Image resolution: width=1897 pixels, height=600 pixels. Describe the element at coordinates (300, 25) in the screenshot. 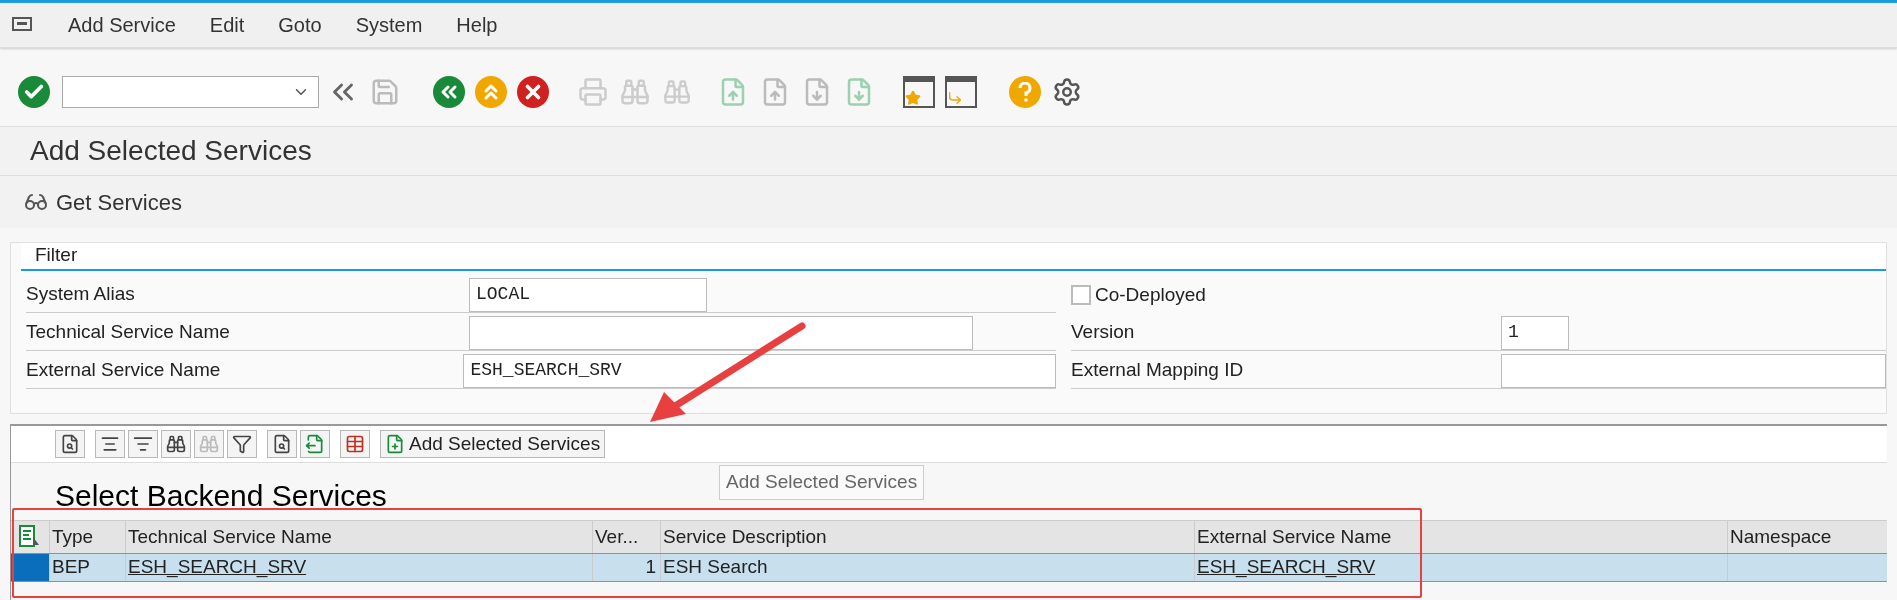

I see `menu-item: Goto` at that location.